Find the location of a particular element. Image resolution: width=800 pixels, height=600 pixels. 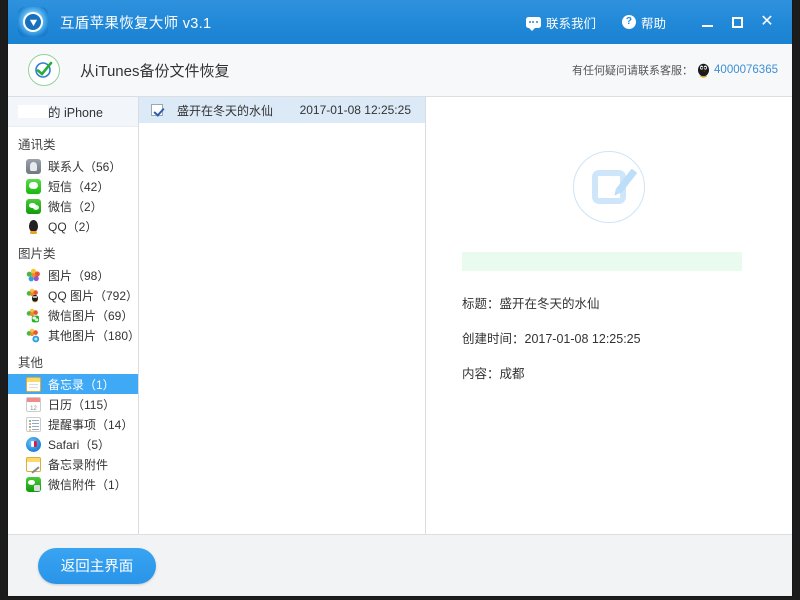

help-label: 帮助 is located at coordinates (653, 23).